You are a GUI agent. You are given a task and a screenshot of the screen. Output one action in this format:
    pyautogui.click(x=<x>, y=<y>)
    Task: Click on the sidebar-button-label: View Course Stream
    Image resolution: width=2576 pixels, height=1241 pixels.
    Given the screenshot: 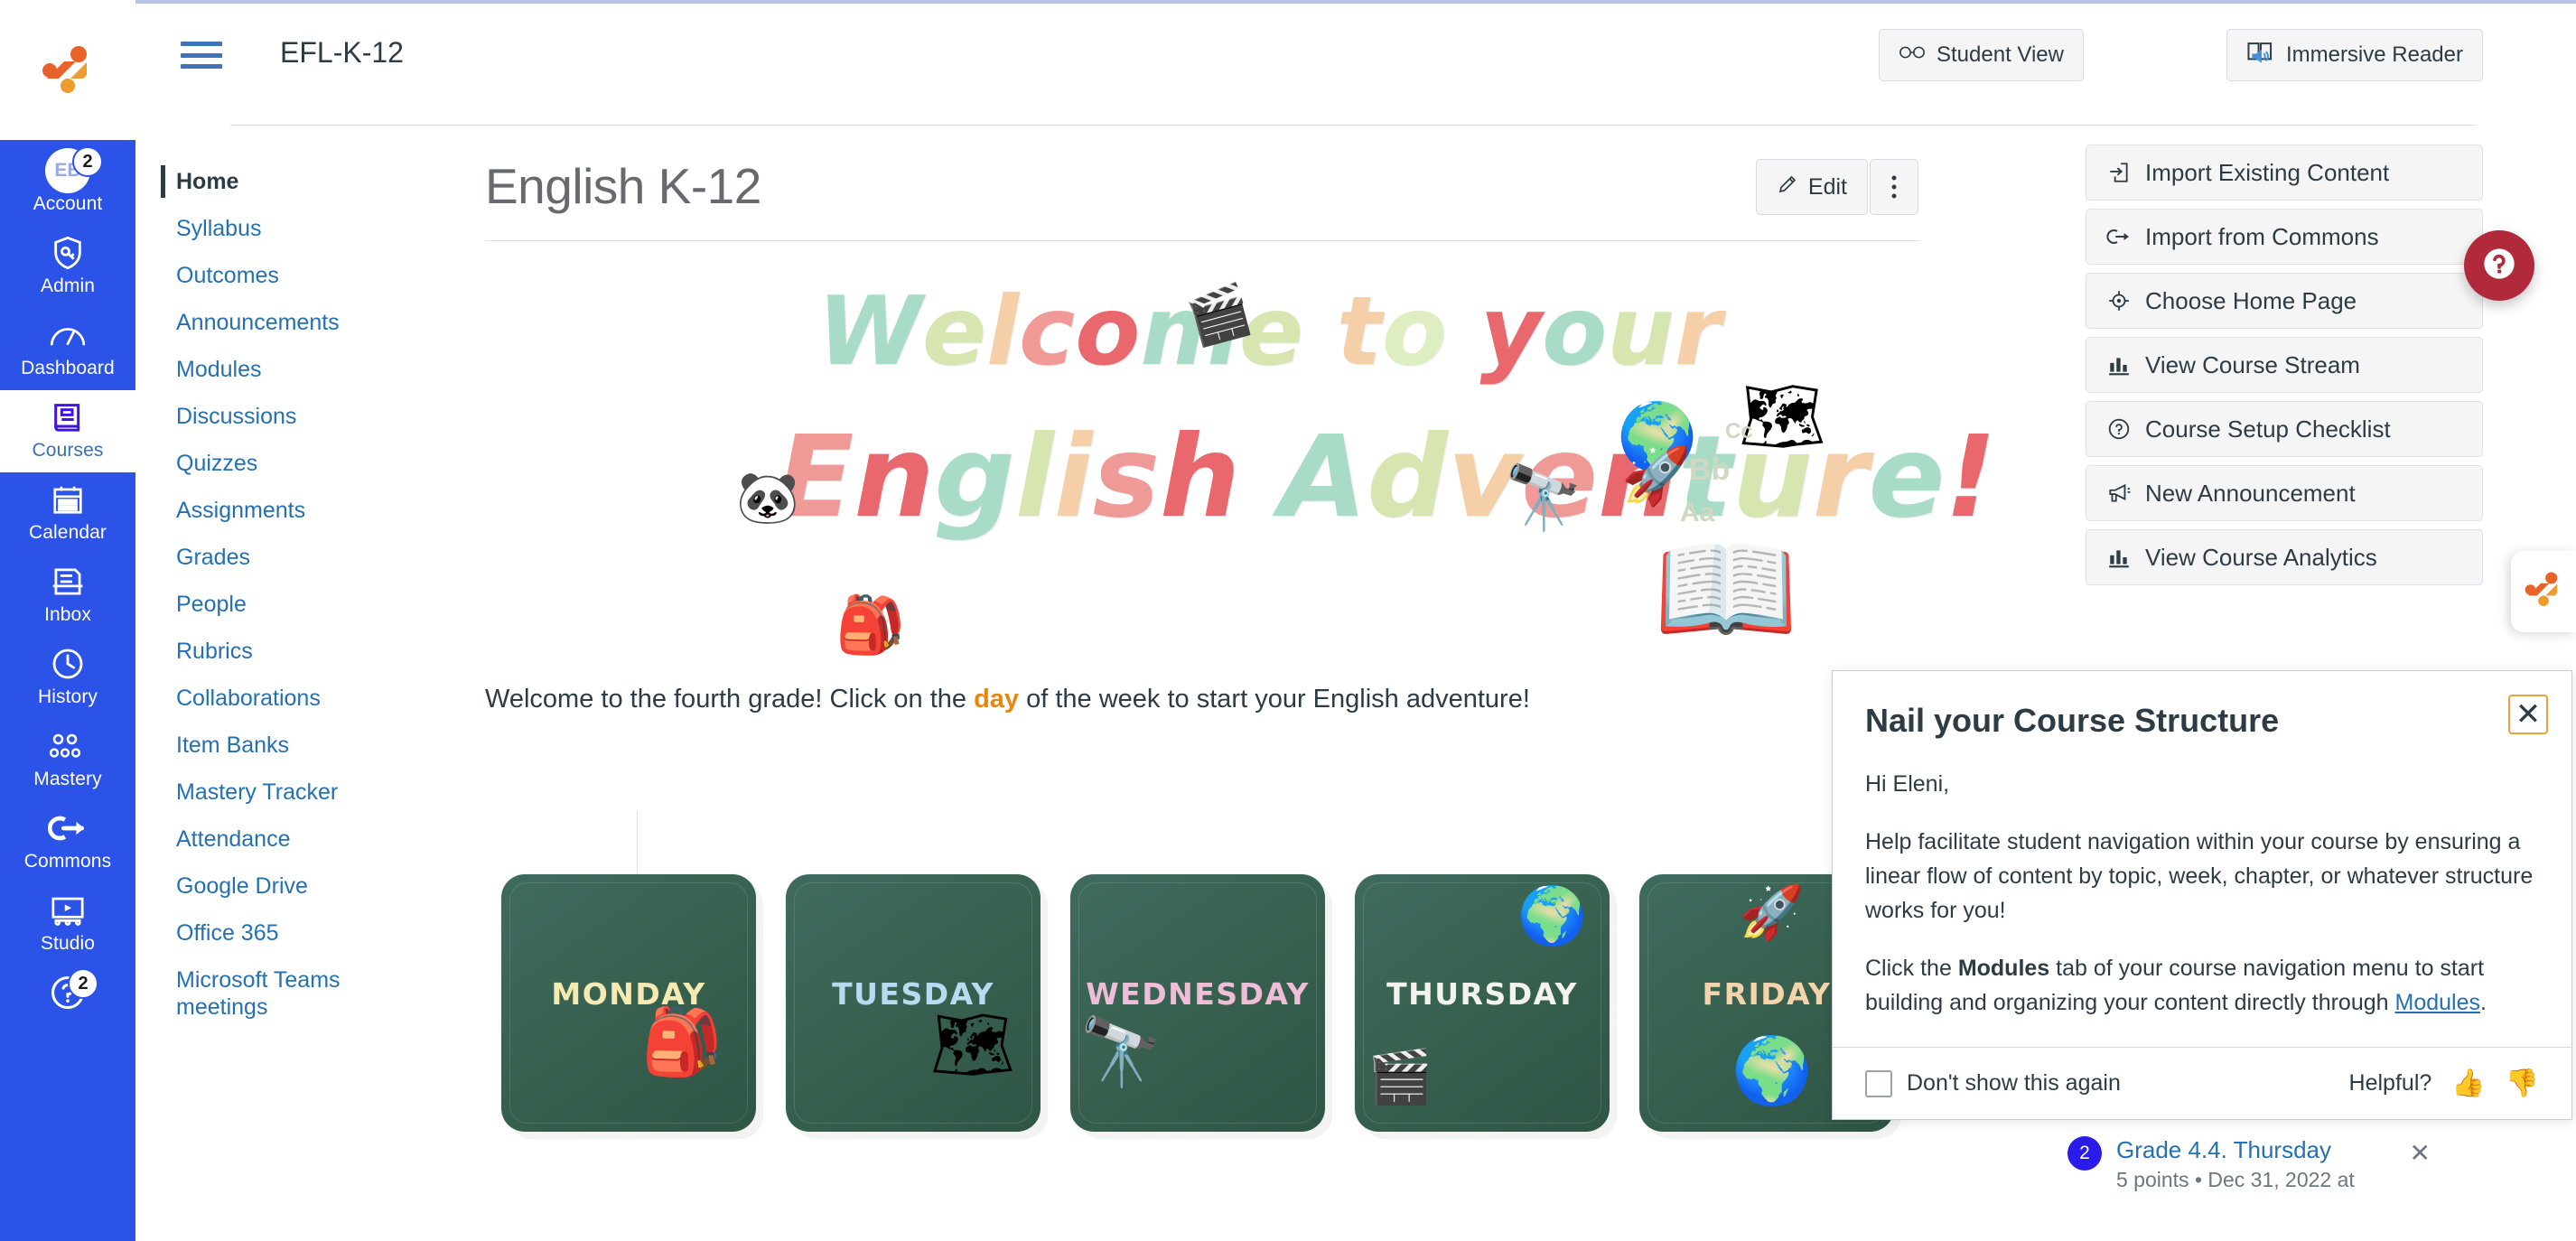 What is the action you would take?
    pyautogui.click(x=2252, y=364)
    